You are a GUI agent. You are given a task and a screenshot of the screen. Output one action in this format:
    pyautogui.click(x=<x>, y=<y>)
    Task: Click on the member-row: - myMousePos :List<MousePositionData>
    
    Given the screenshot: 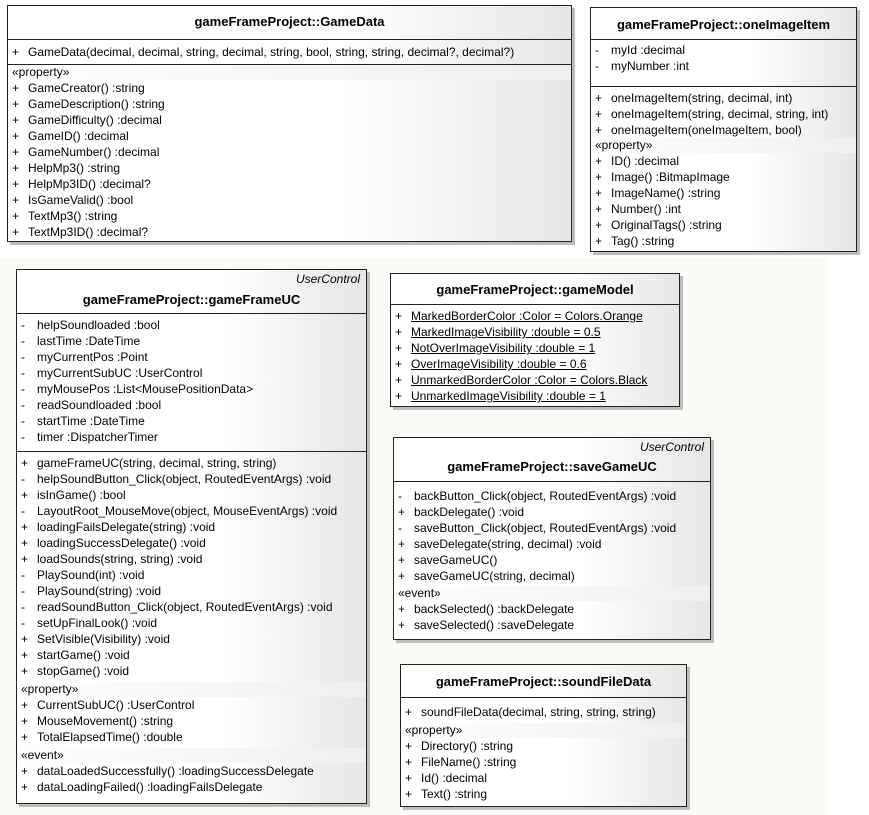 What is the action you would take?
    pyautogui.click(x=191, y=389)
    